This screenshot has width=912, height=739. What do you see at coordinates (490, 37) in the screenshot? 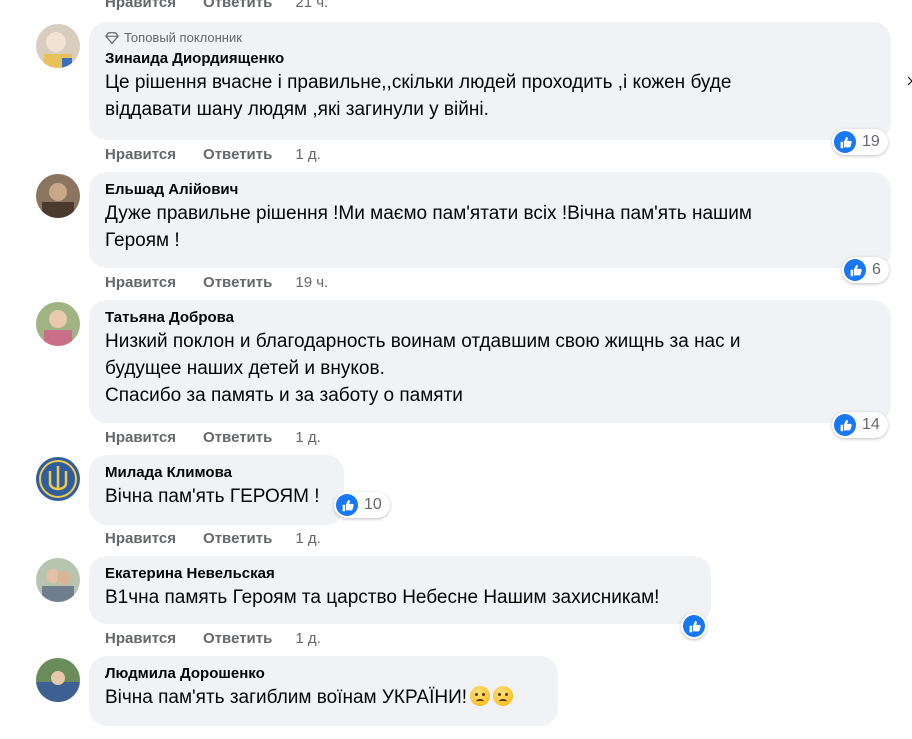
I see `top-fan-badge: Топовый поклонник` at bounding box center [490, 37].